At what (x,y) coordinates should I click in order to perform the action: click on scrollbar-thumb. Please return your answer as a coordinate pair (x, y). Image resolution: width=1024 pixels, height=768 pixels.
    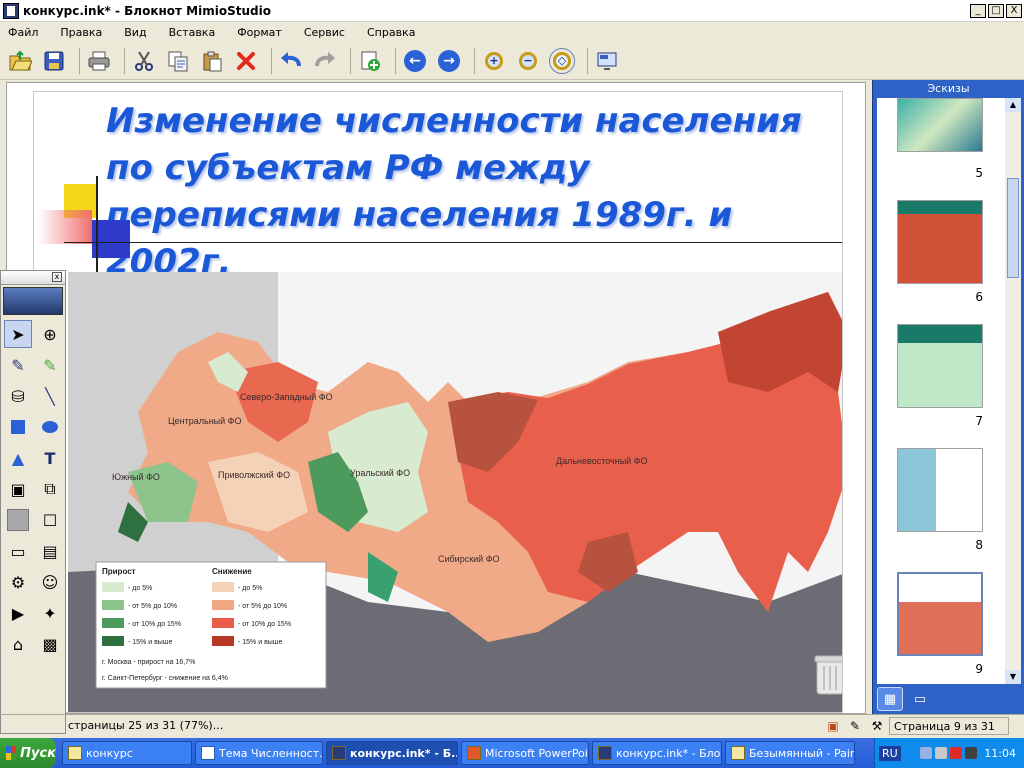
    Looking at the image, I should click on (1013, 228).